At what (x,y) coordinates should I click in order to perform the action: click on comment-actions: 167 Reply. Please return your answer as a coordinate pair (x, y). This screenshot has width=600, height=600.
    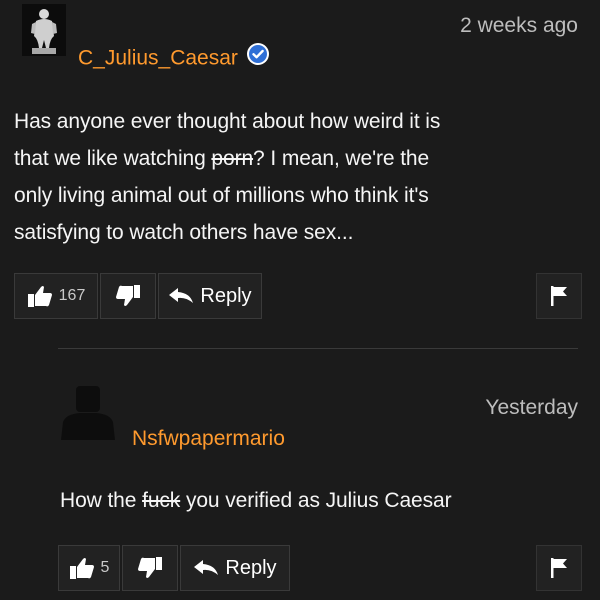
    Looking at the image, I should click on (138, 296).